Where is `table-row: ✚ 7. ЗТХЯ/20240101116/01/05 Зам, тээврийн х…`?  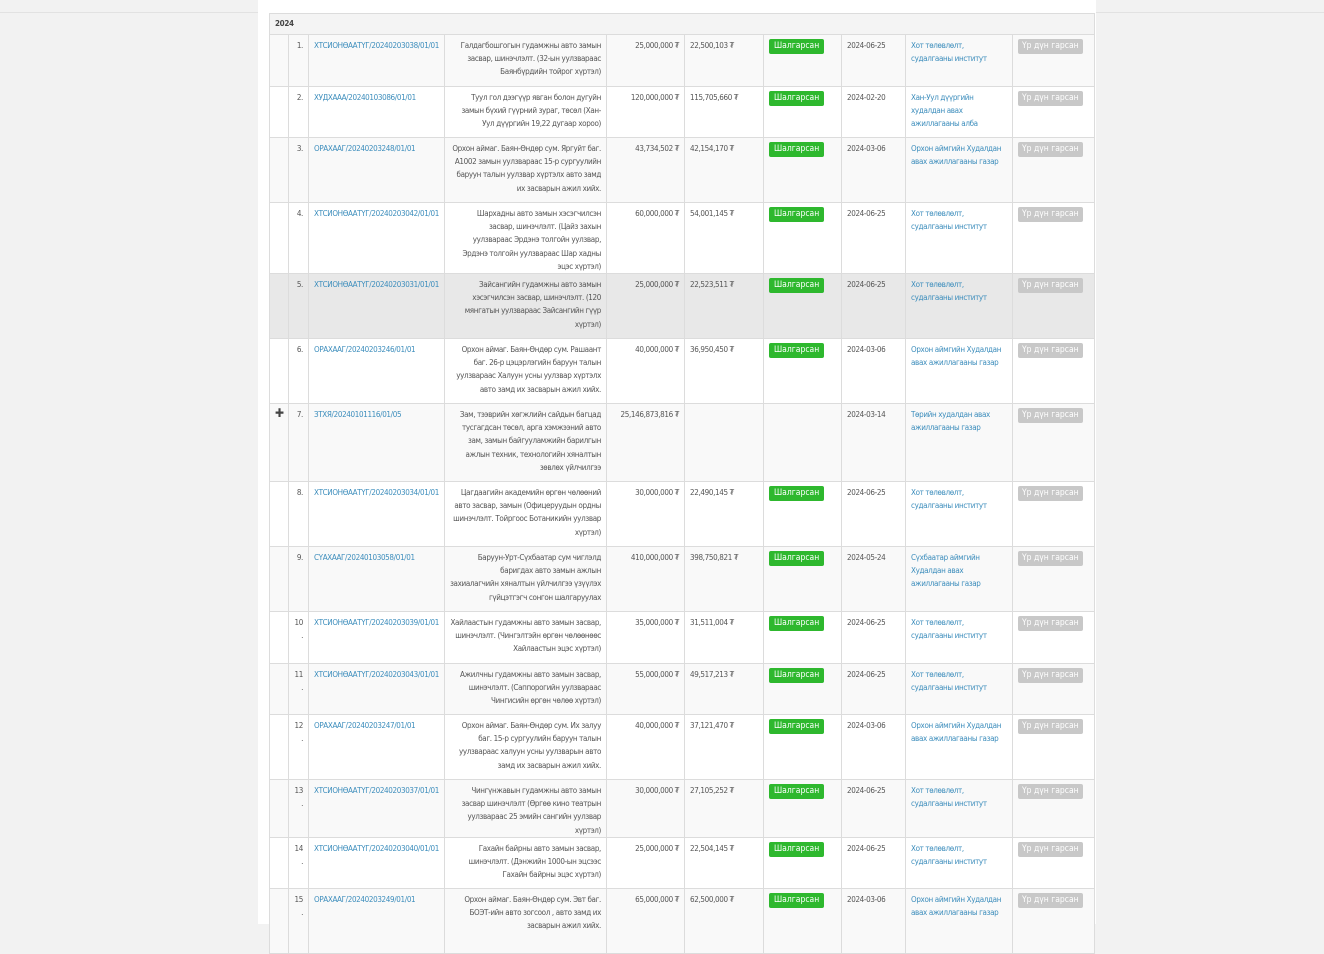 table-row: ✚ 7. ЗТХЯ/20240101116/01/05 Зам, тээврийн х… is located at coordinates (682, 443).